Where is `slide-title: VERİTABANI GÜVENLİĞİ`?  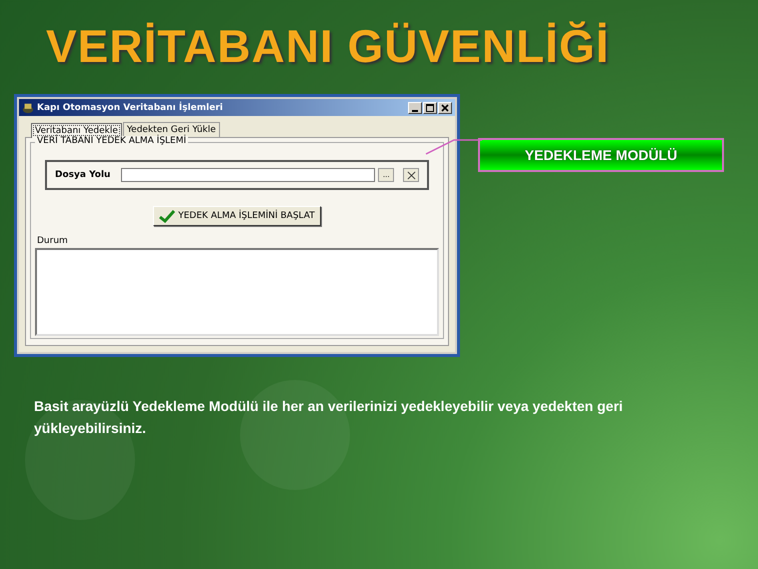
slide-title: VERİTABANI GÜVENLİĞİ is located at coordinates (328, 46).